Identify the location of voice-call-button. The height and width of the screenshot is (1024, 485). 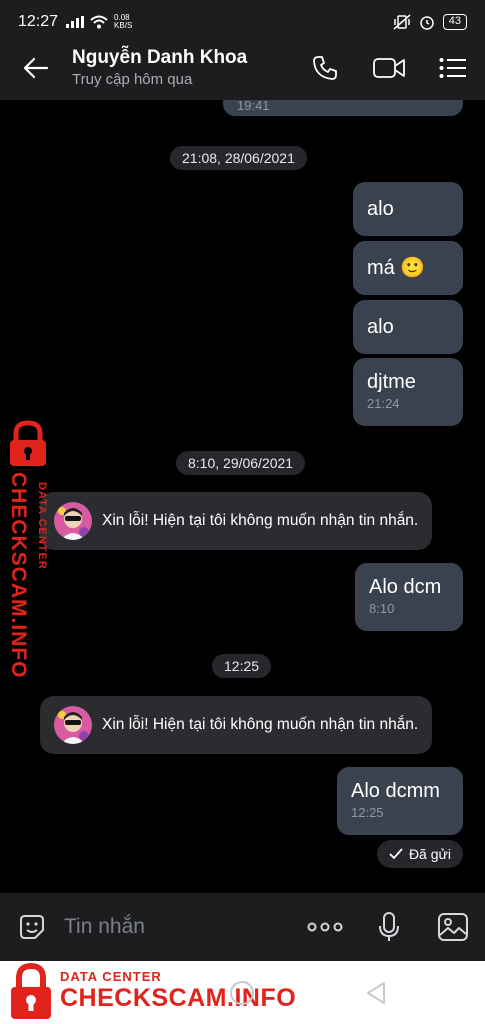
(325, 68).